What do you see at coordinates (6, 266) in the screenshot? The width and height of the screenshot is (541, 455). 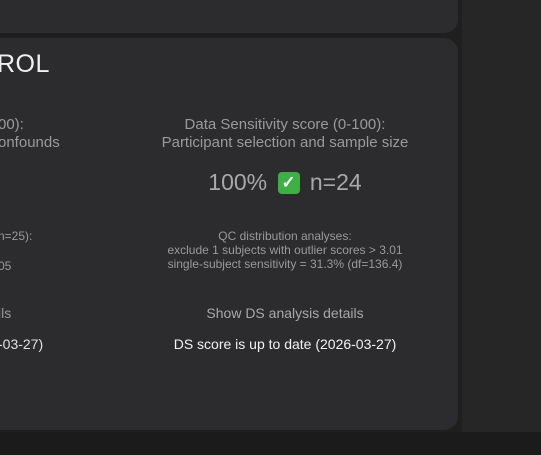 I see `left-qc-line2: 05` at bounding box center [6, 266].